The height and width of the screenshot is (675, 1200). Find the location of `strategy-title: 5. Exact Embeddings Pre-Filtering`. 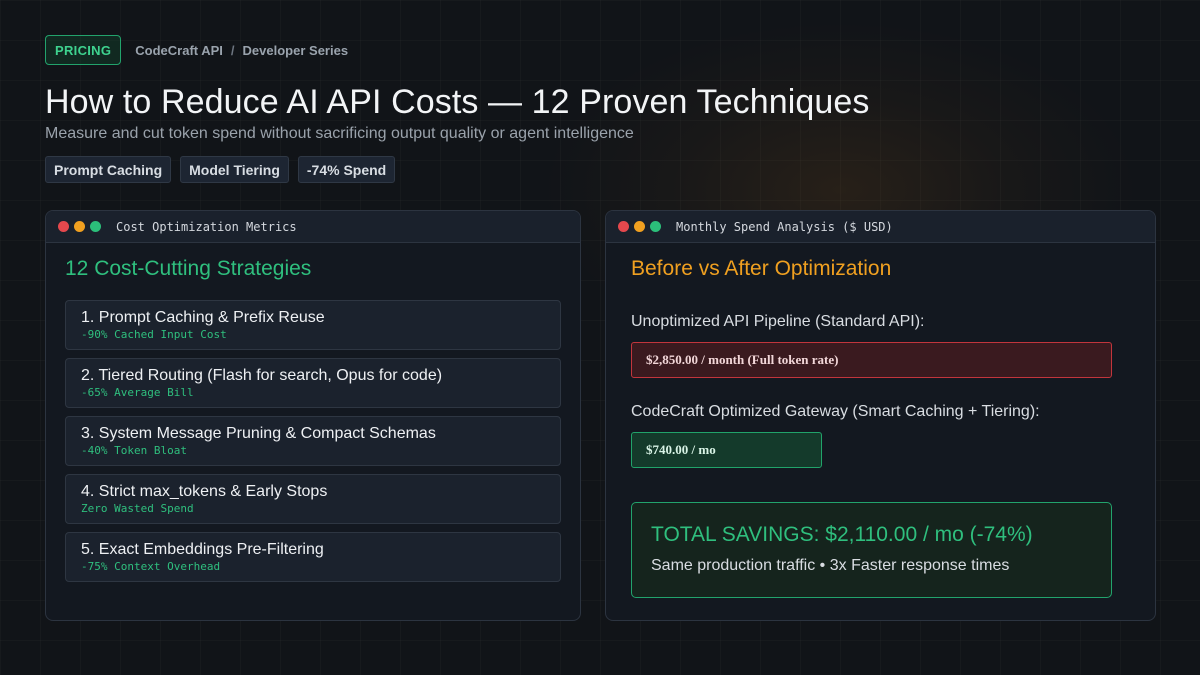

strategy-title: 5. Exact Embeddings Pre-Filtering is located at coordinates (202, 549).